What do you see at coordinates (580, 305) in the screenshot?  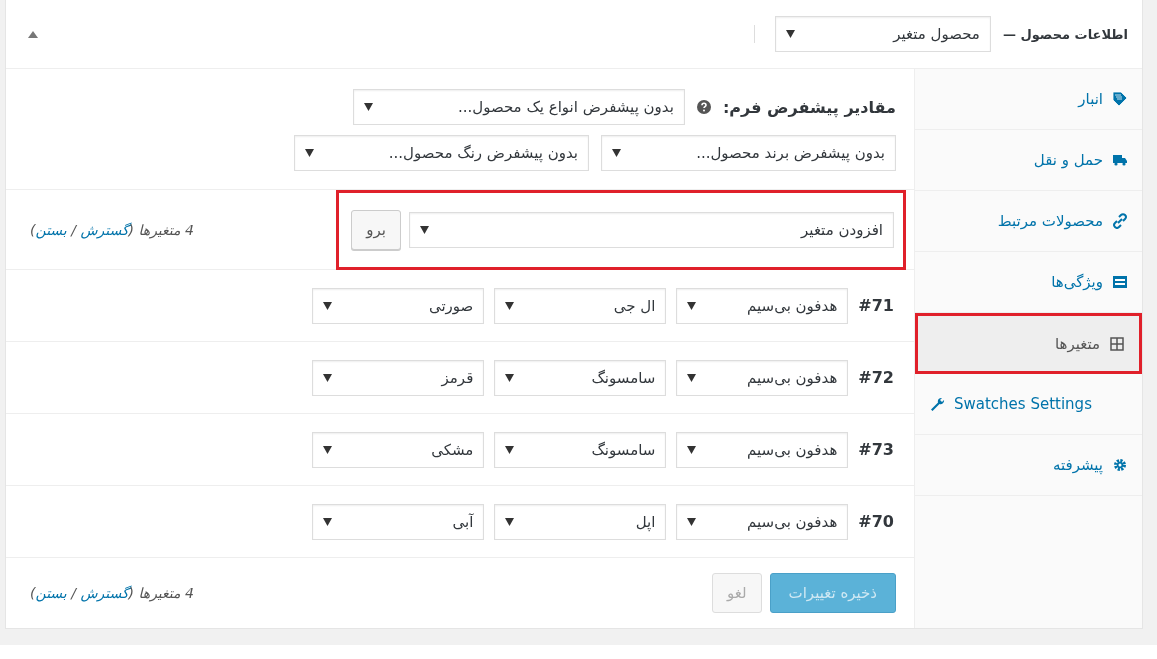 I see `dropdown: ال جی` at bounding box center [580, 305].